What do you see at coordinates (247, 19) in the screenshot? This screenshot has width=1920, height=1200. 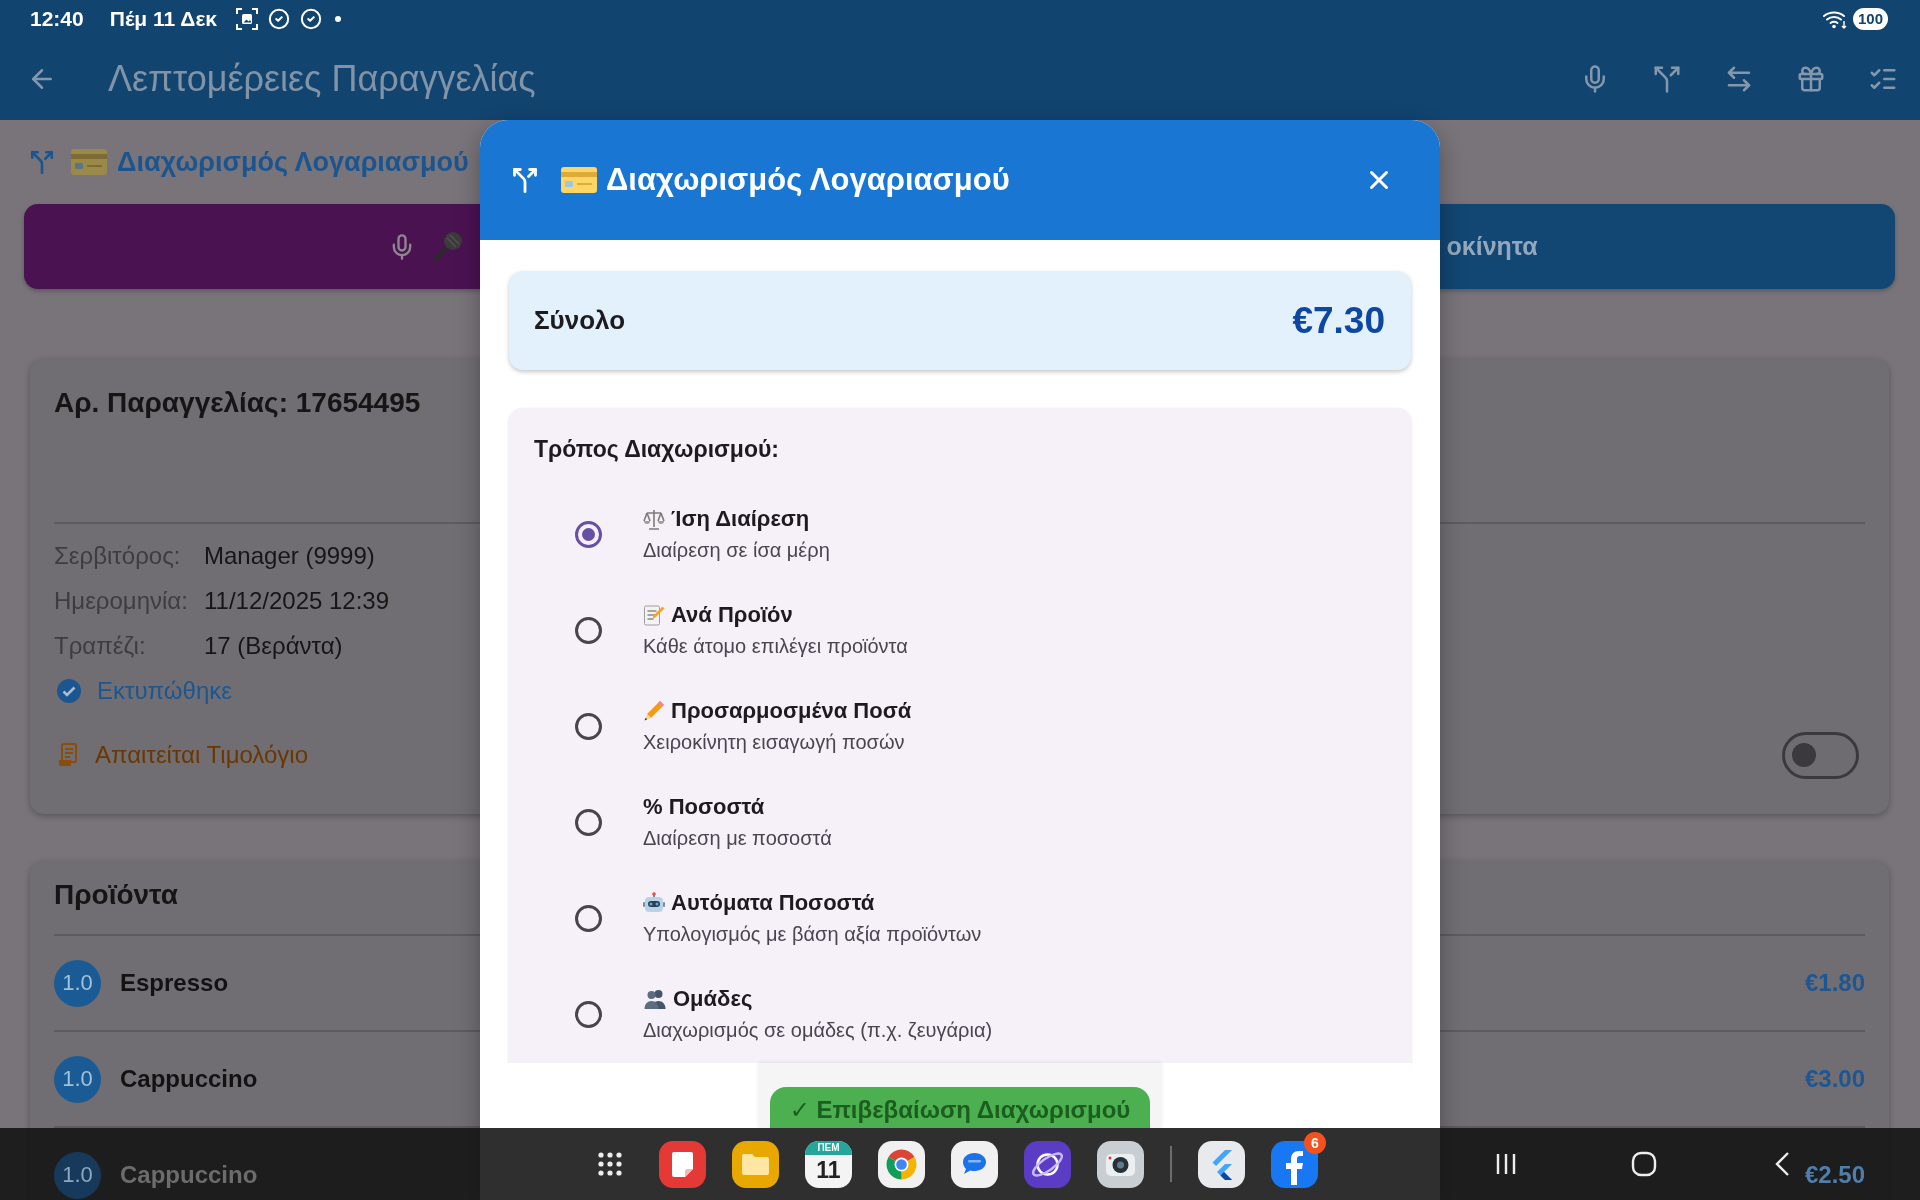 I see `frame-icon` at bounding box center [247, 19].